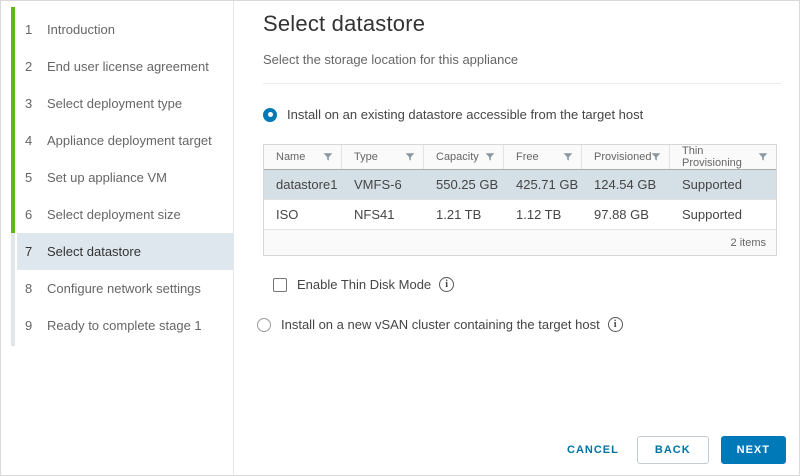  I want to click on sidebar-item-deployment-type: 3 Select deployment type, so click(125, 103).